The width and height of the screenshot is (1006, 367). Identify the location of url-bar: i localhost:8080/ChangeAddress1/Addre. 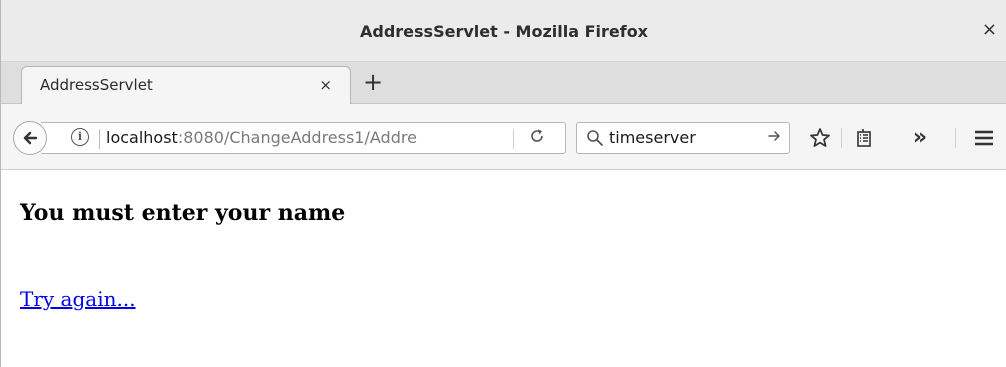
(303, 138).